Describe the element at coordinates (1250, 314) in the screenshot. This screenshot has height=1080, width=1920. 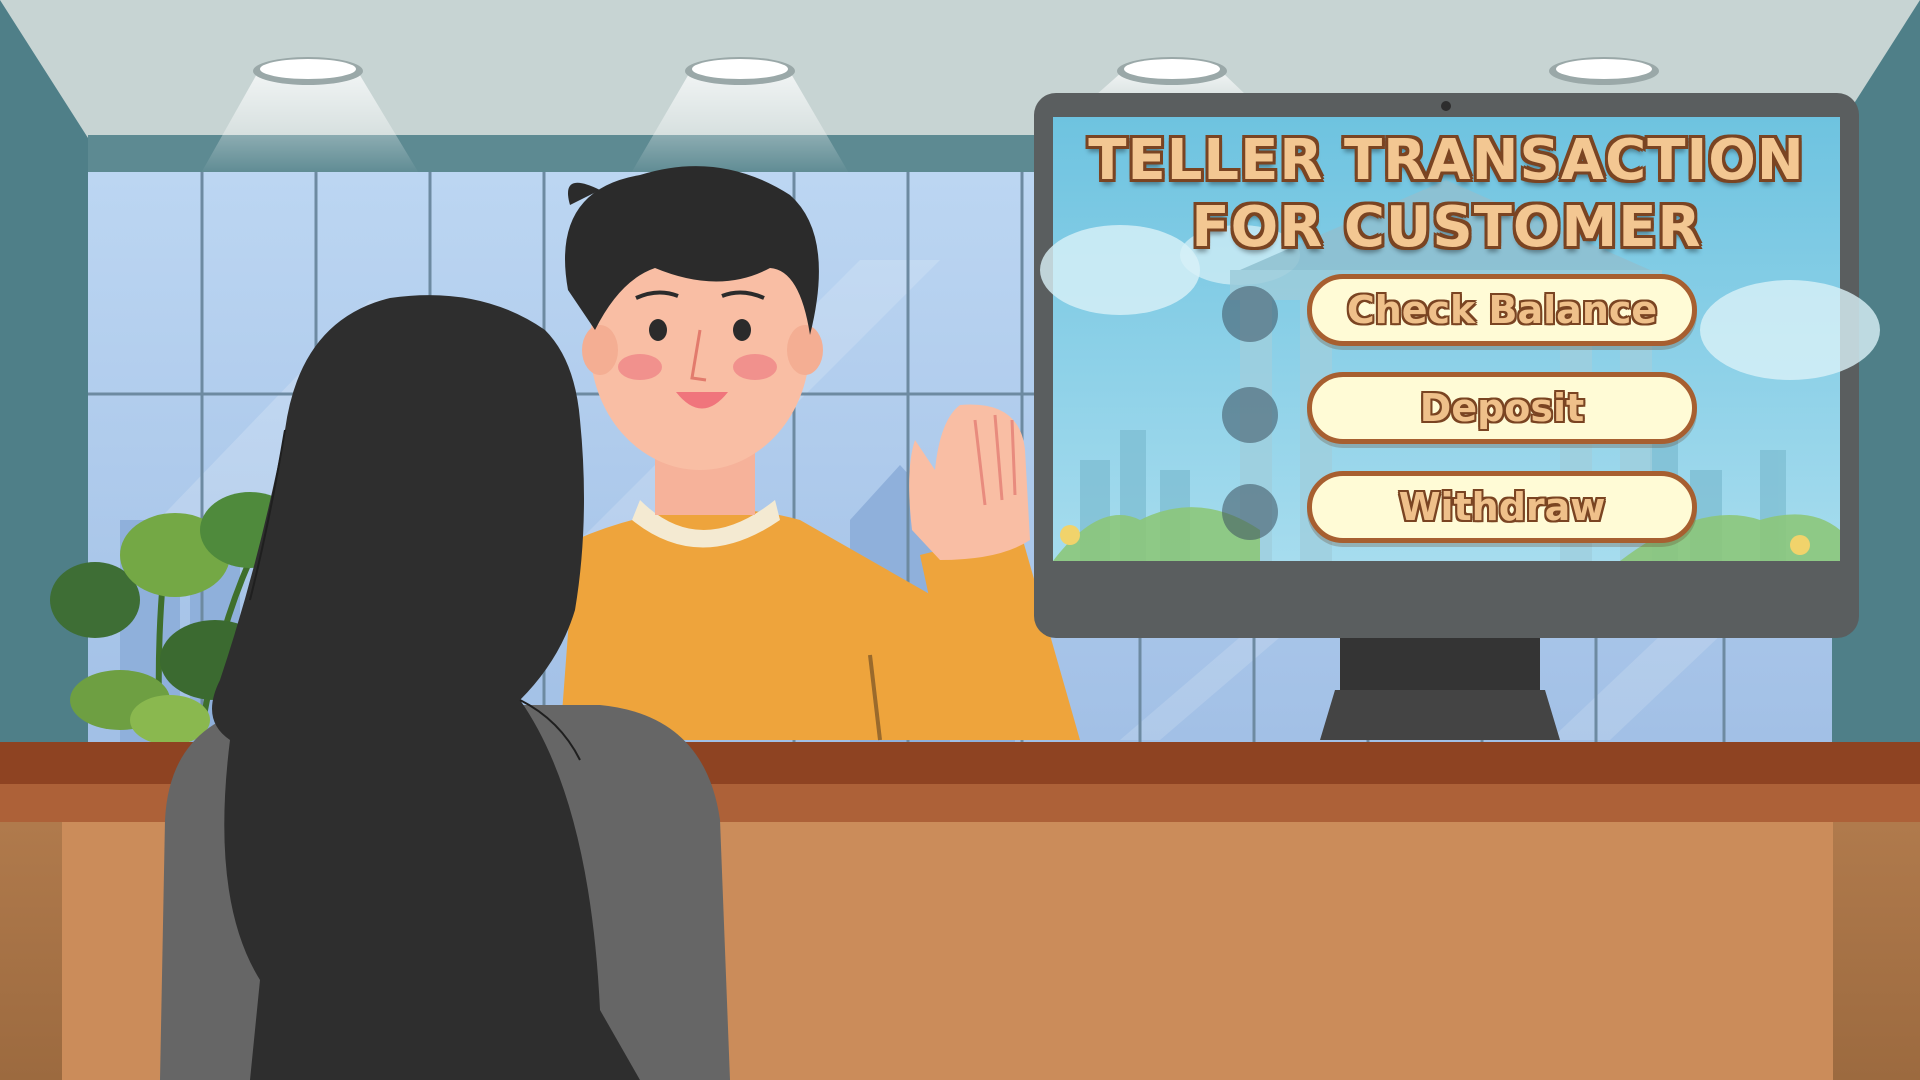
I see `check-balance-icon` at that location.